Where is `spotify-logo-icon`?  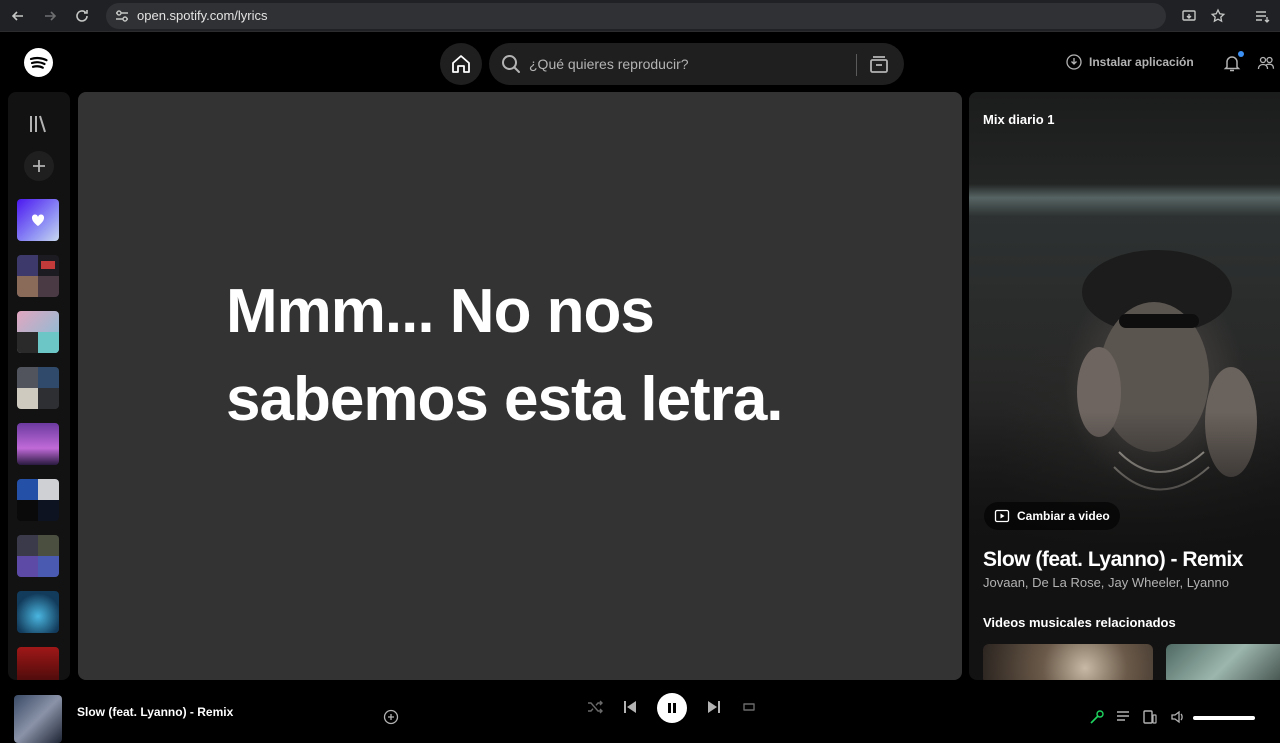
spotify-logo-icon is located at coordinates (38, 62).